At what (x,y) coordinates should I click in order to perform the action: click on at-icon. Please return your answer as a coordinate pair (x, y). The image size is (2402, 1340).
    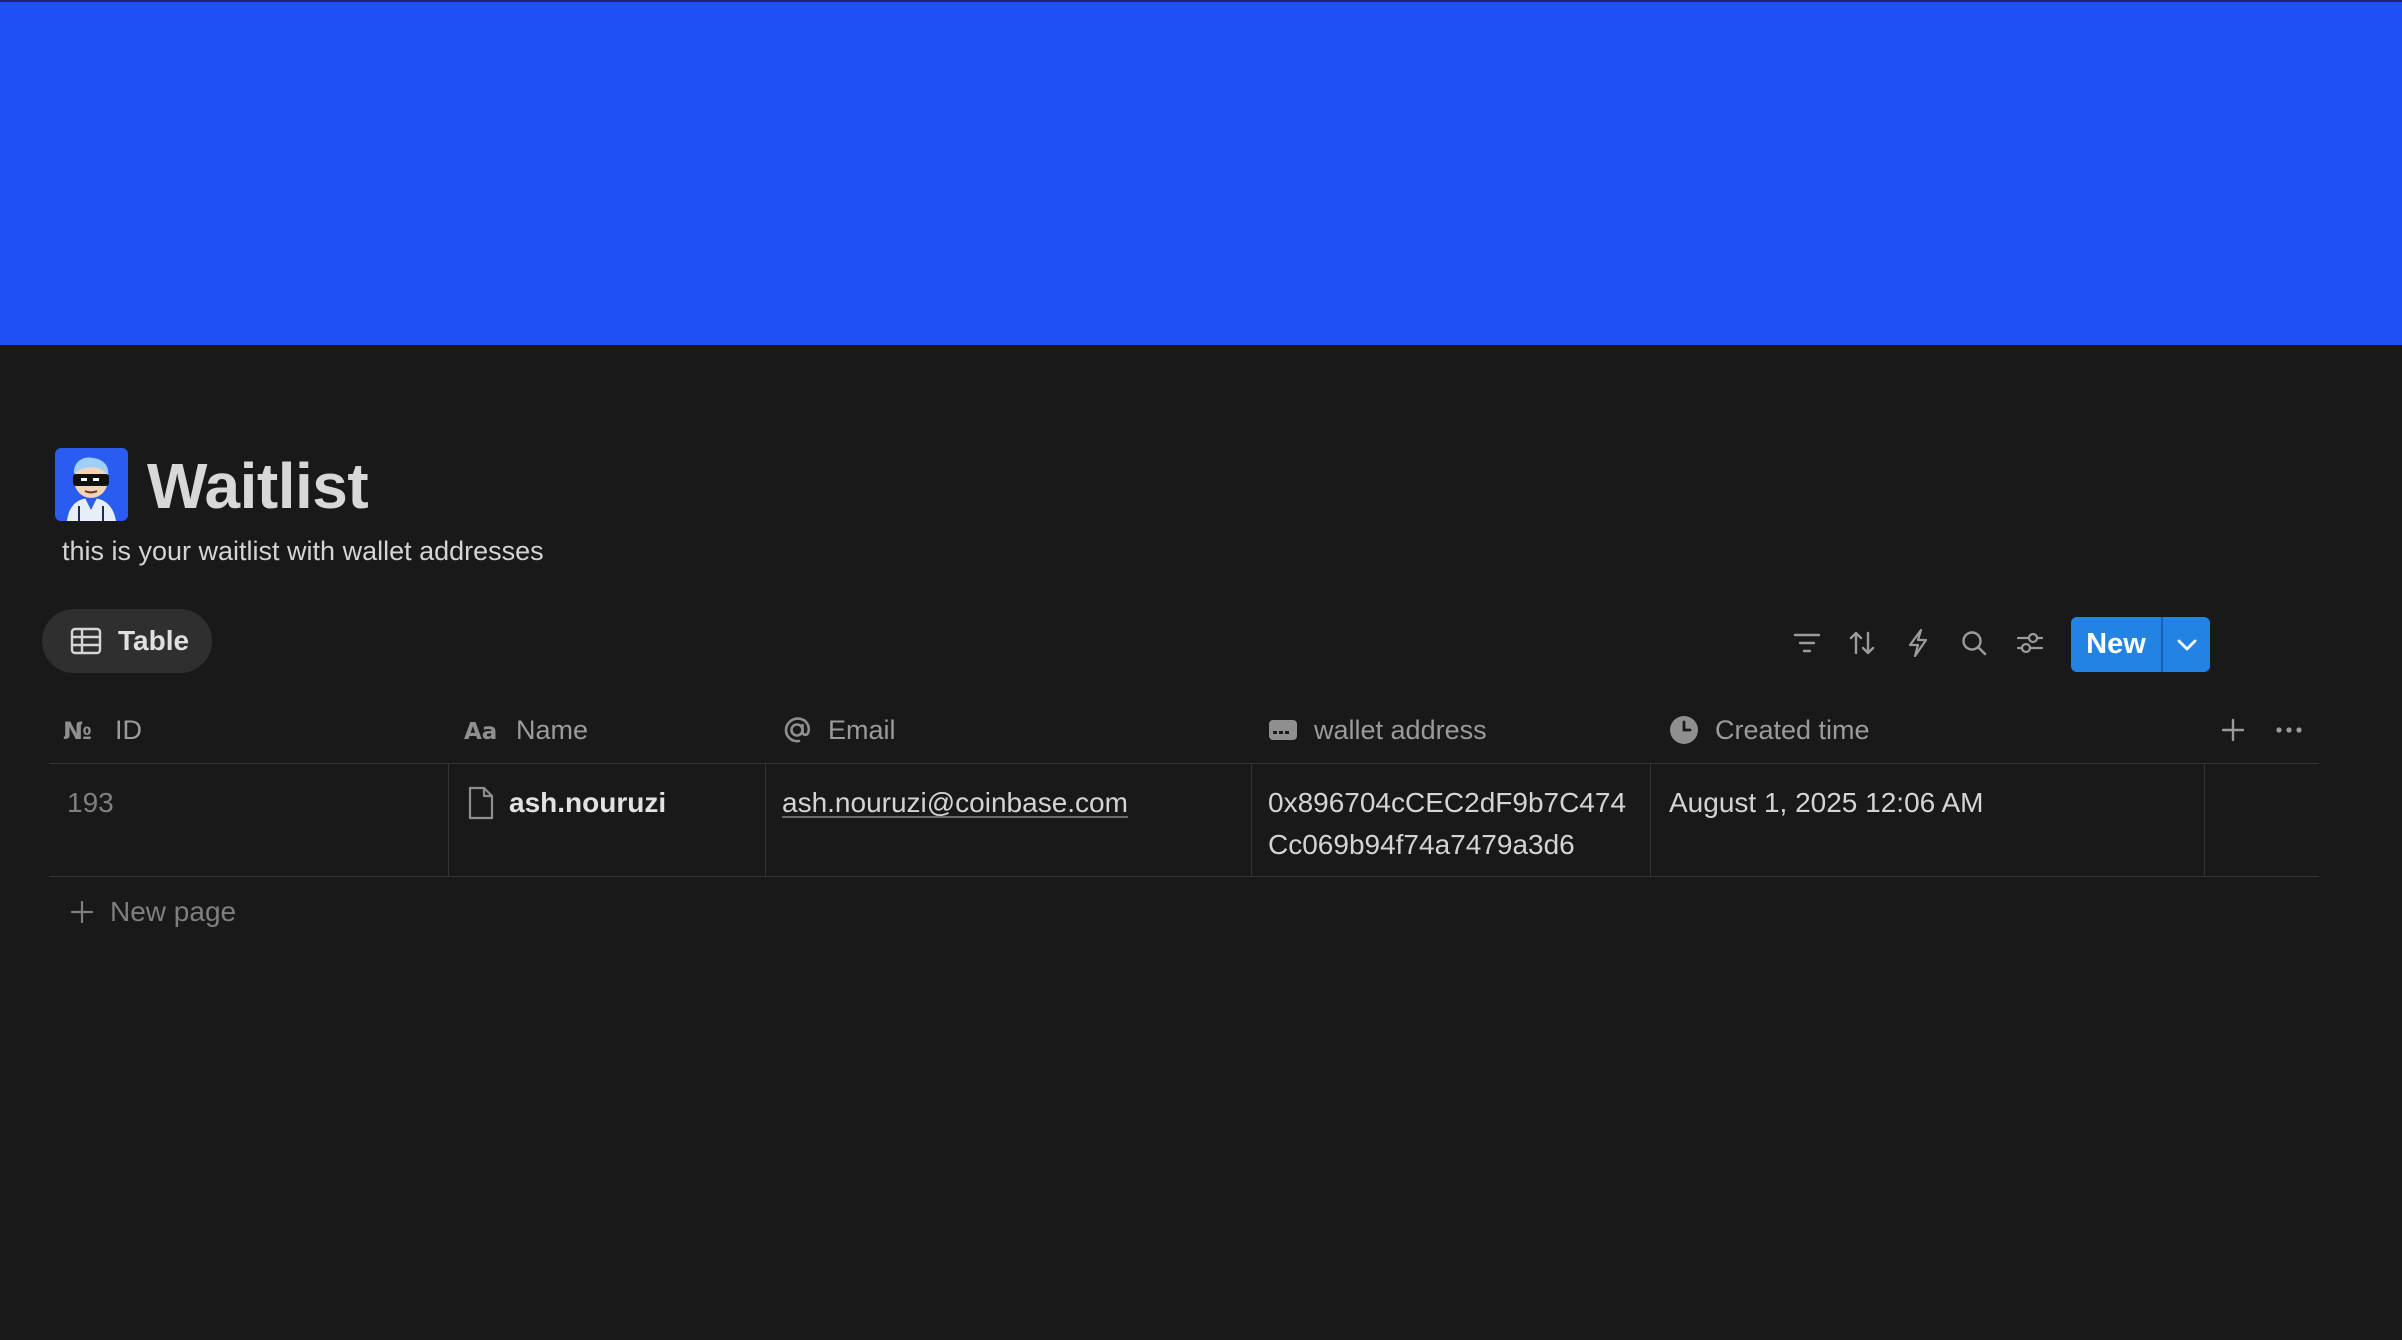
    Looking at the image, I should click on (797, 730).